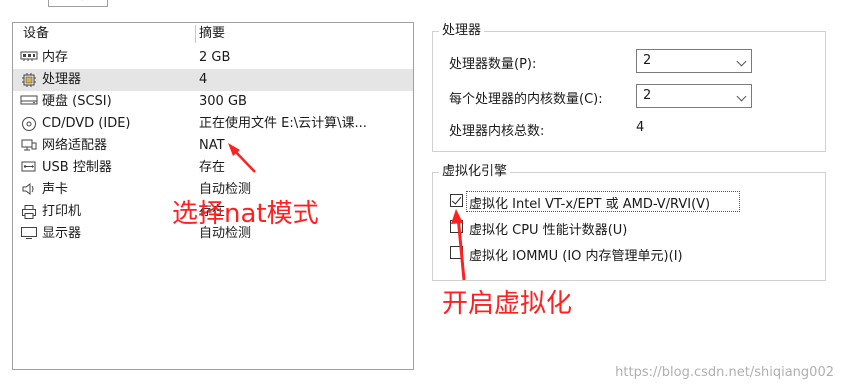 This screenshot has height=386, width=842. Describe the element at coordinates (242, 158) in the screenshot. I see `arrow-to-nat` at that location.